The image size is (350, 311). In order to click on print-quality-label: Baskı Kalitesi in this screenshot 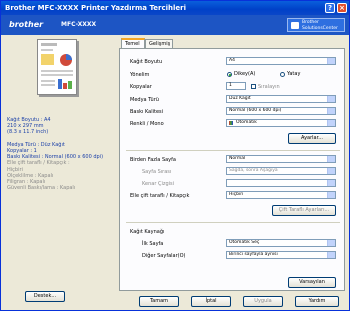, I will do `click(147, 112)`.